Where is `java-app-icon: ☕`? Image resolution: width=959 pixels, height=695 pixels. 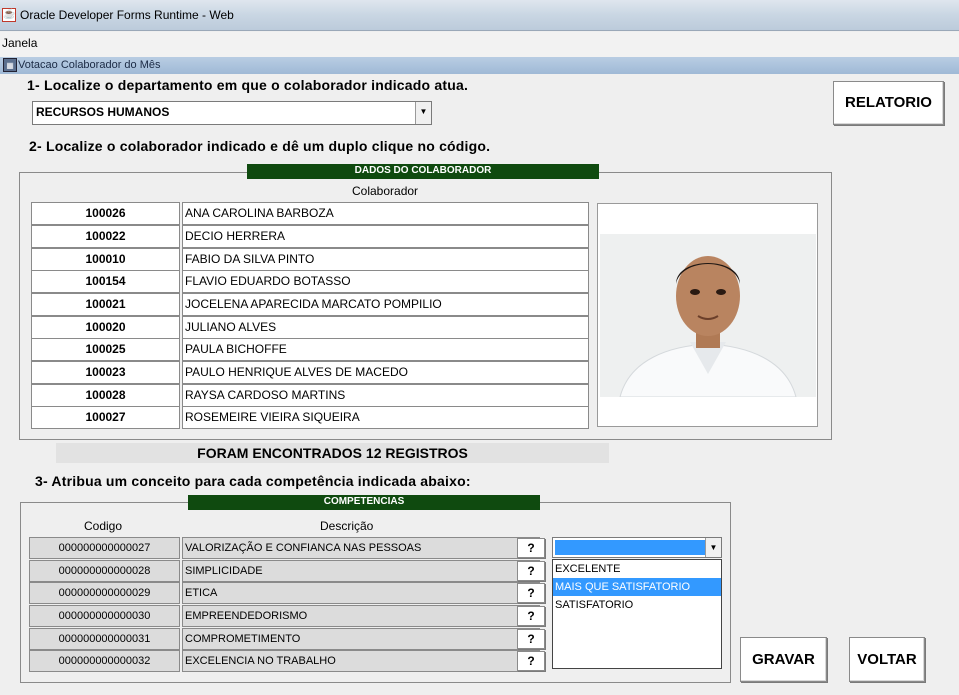 java-app-icon: ☕ is located at coordinates (9, 15).